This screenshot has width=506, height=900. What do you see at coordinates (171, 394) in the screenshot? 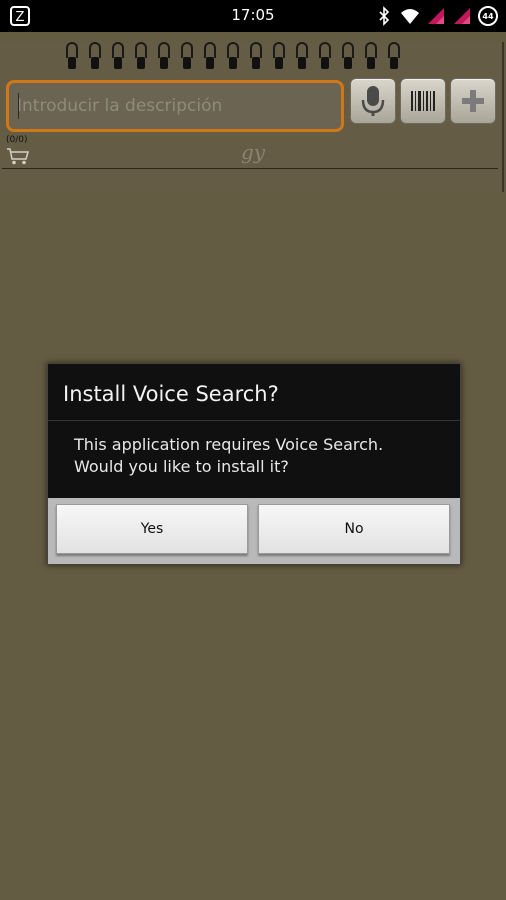
I see `dialog-title: Install Voice Search?` at bounding box center [171, 394].